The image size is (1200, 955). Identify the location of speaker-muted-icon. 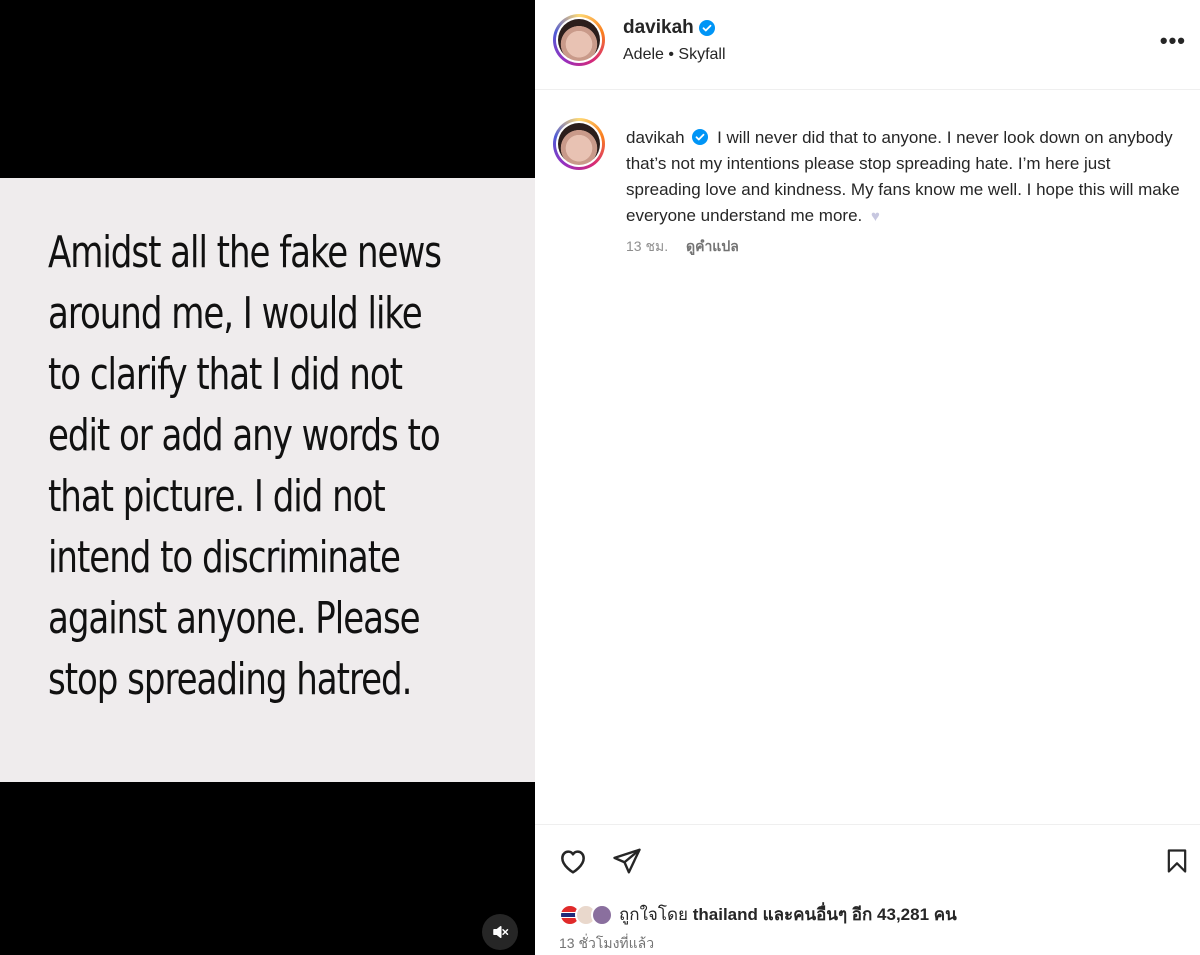
(501, 932).